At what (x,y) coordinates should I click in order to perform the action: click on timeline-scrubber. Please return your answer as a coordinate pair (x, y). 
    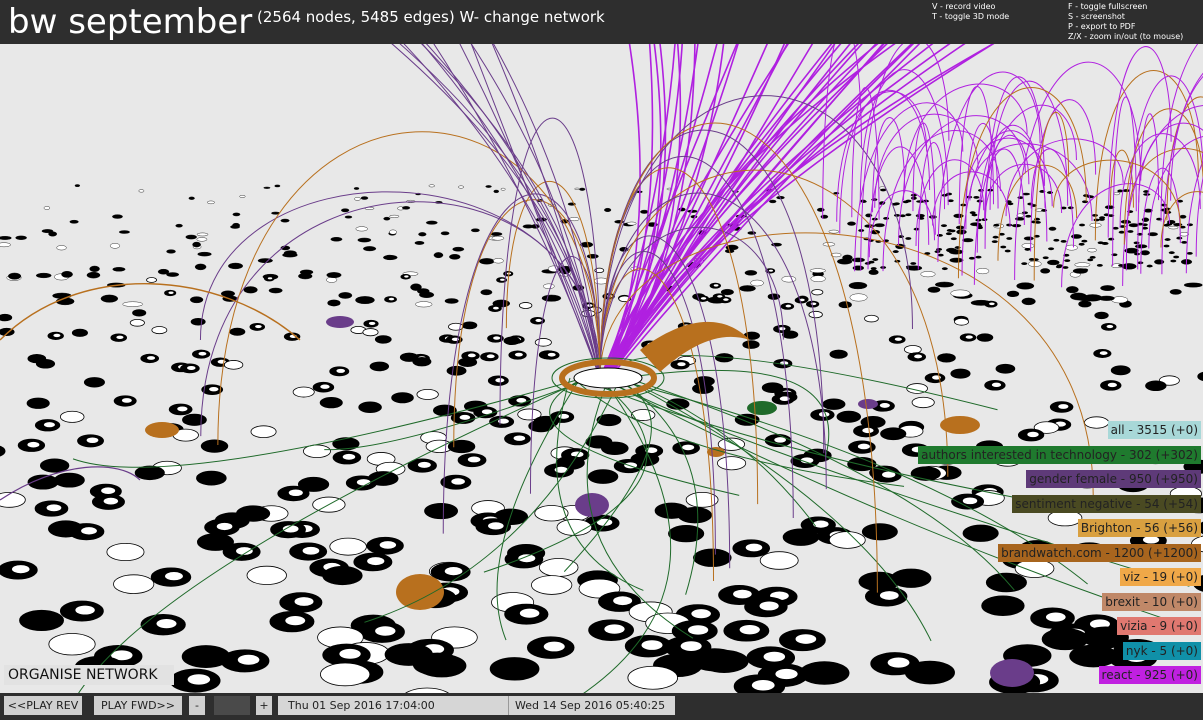
    Looking at the image, I should click on (232, 705).